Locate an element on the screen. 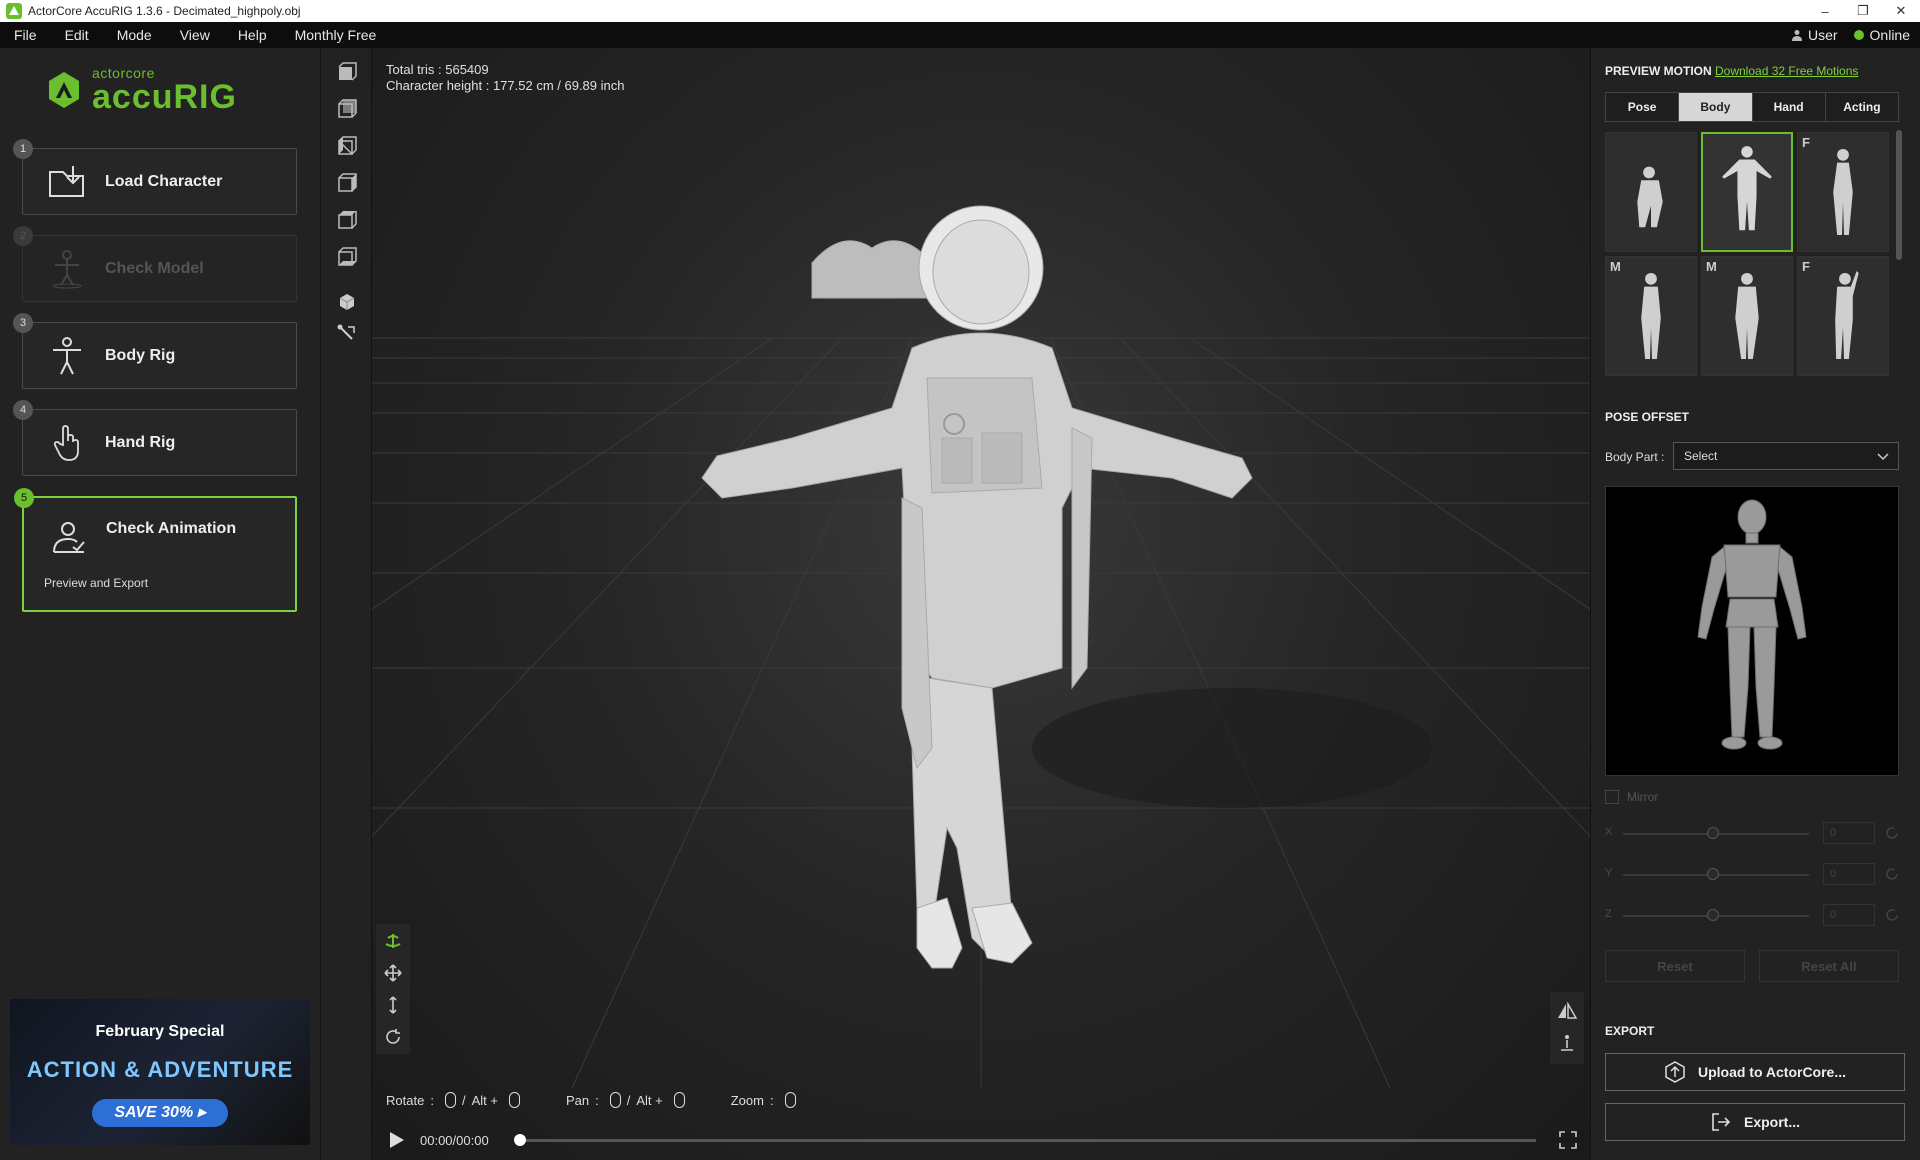  pose-preview is located at coordinates (1752, 631).